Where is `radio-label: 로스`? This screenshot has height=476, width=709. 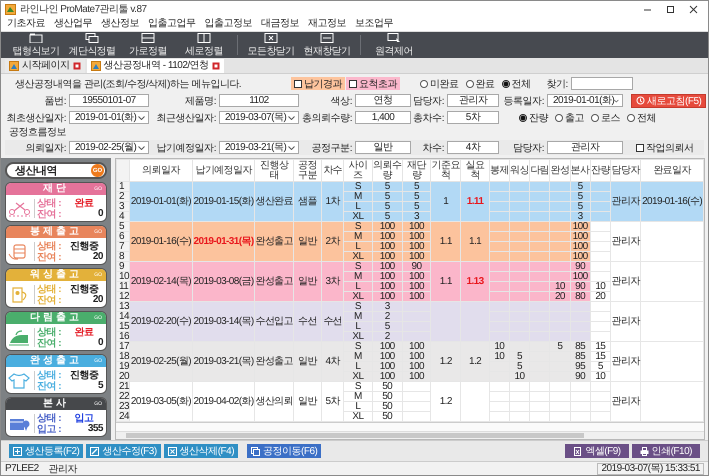
radio-label: 로스 is located at coordinates (610, 117).